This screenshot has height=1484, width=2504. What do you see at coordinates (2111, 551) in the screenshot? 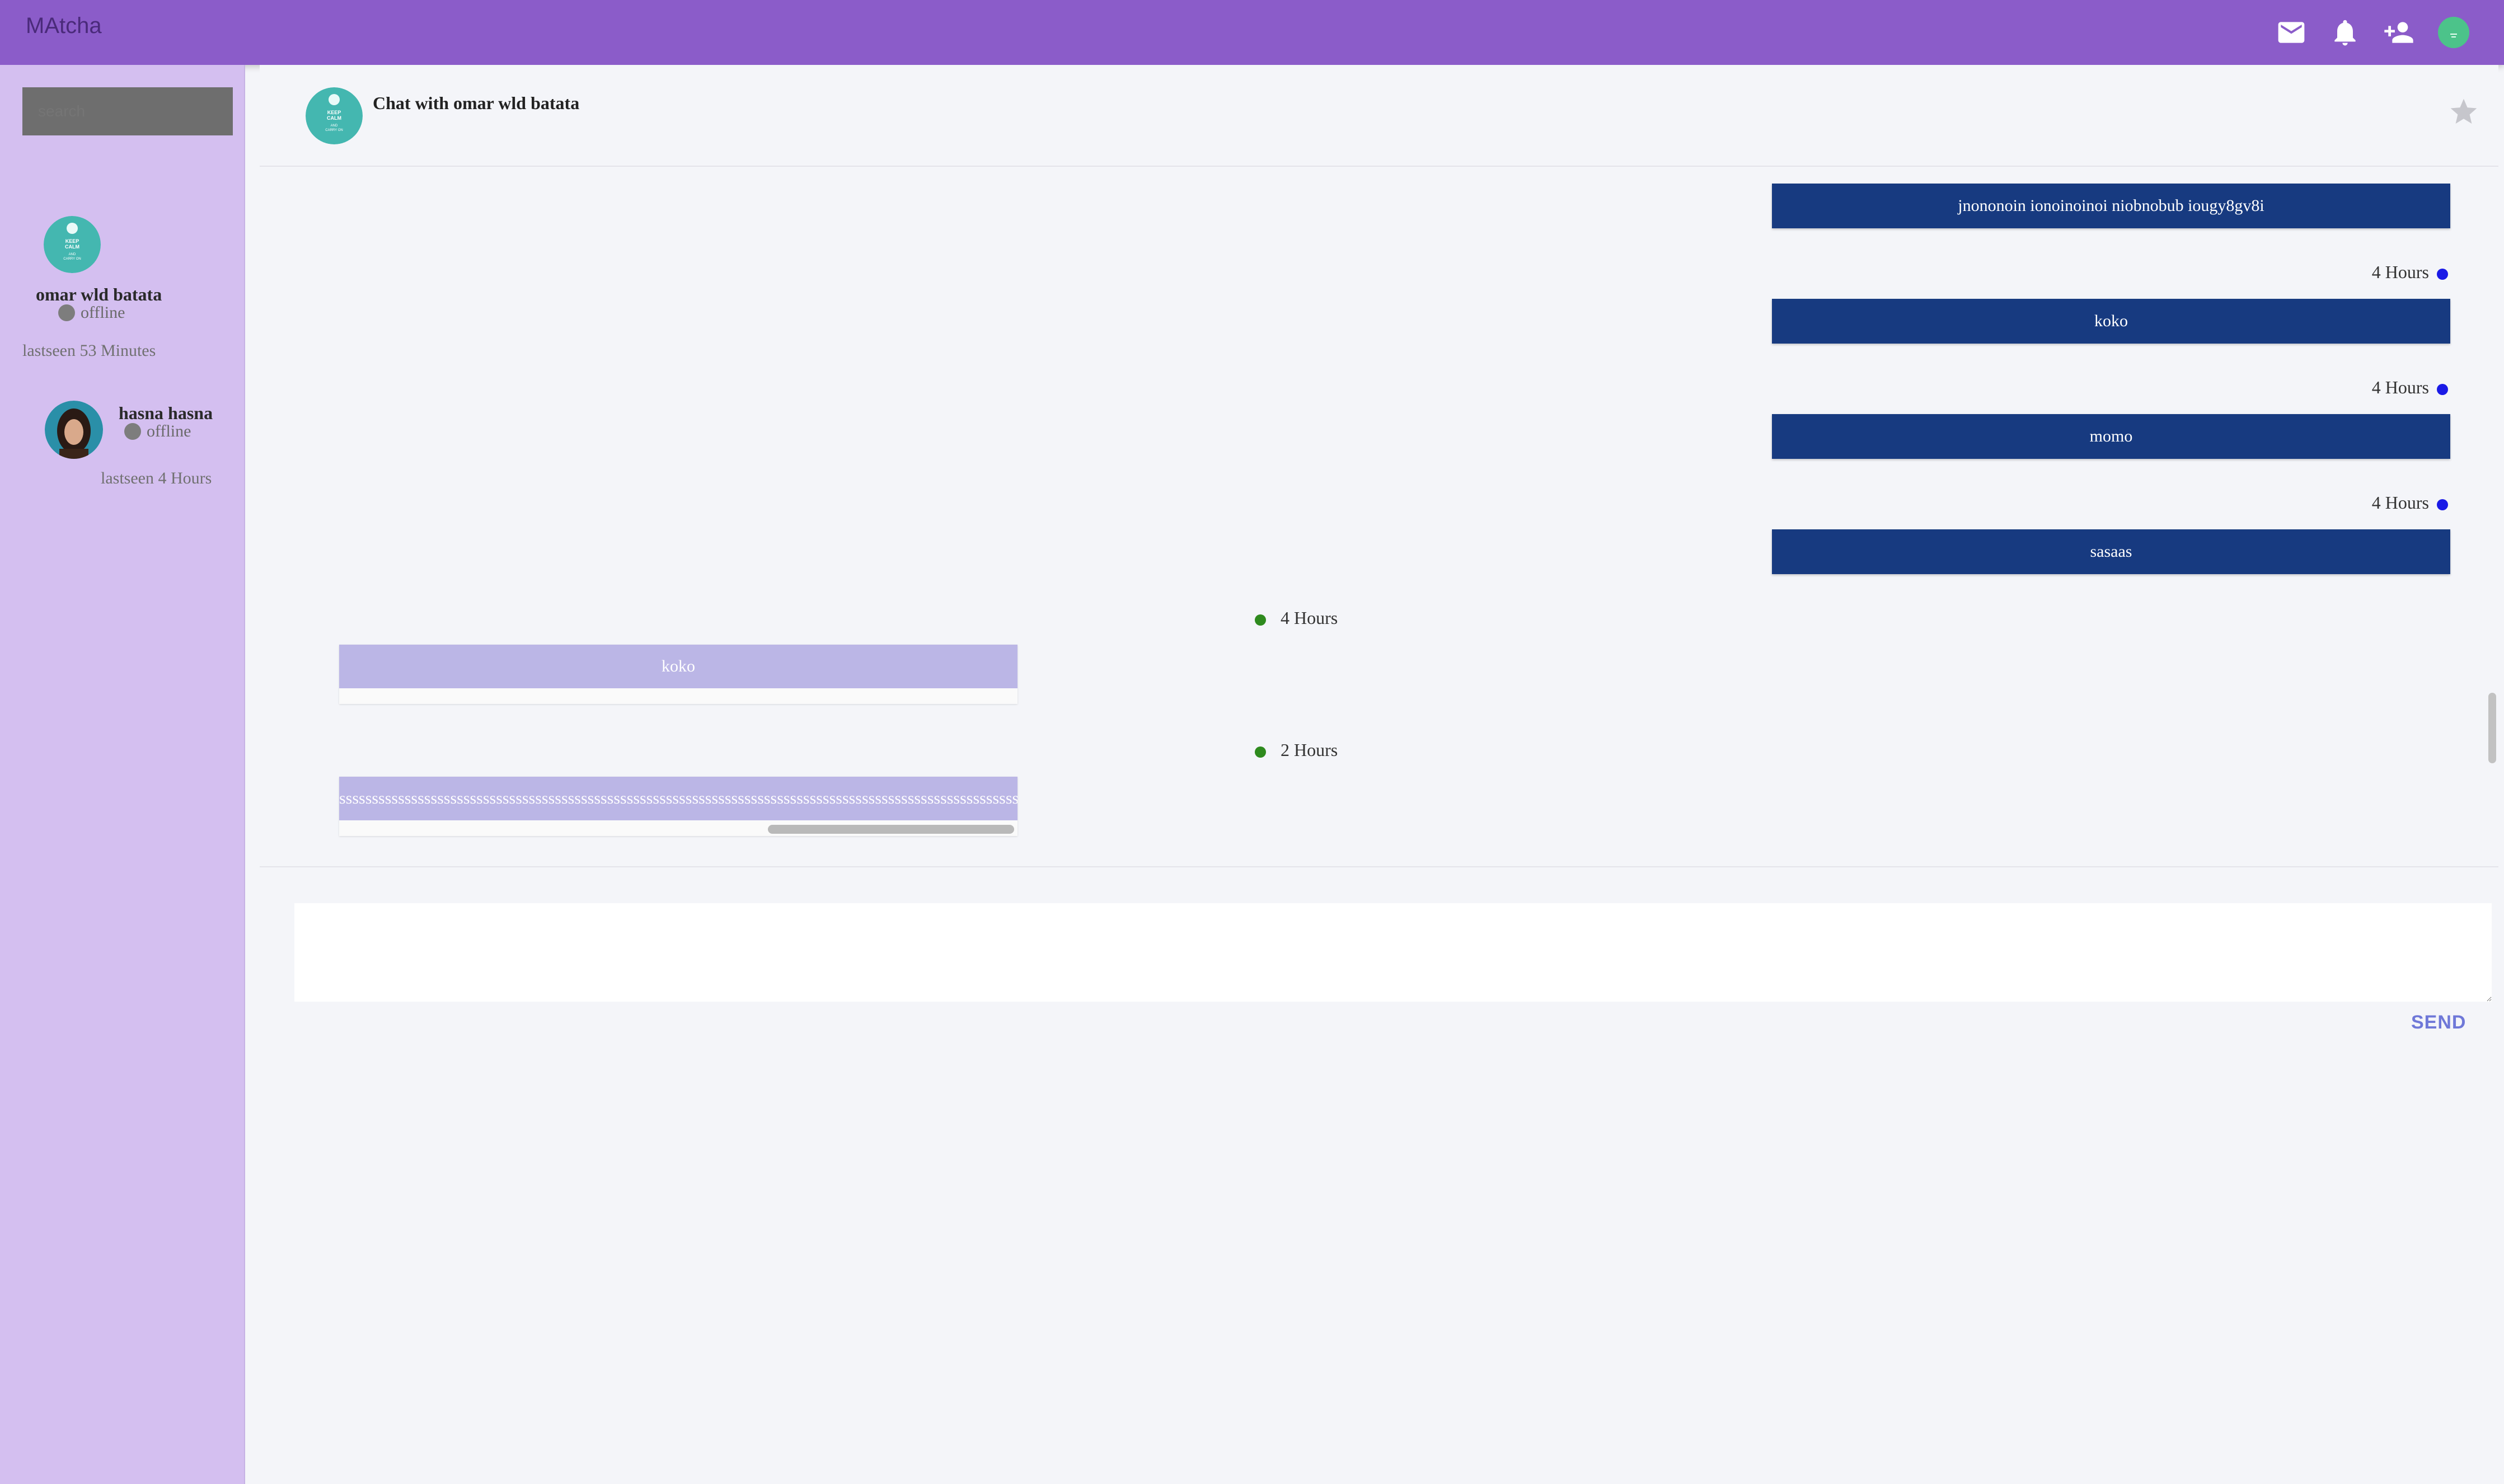
I see `sent-message: sasaas` at bounding box center [2111, 551].